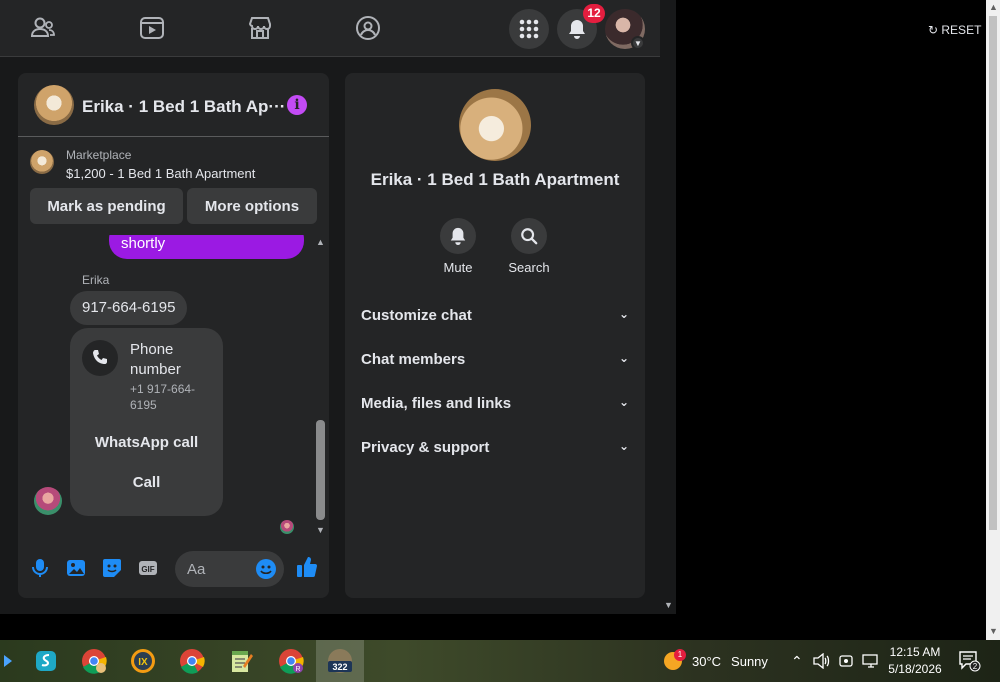 Image resolution: width=1000 pixels, height=682 pixels. What do you see at coordinates (40, 568) in the screenshot?
I see `microphone-icon` at bounding box center [40, 568].